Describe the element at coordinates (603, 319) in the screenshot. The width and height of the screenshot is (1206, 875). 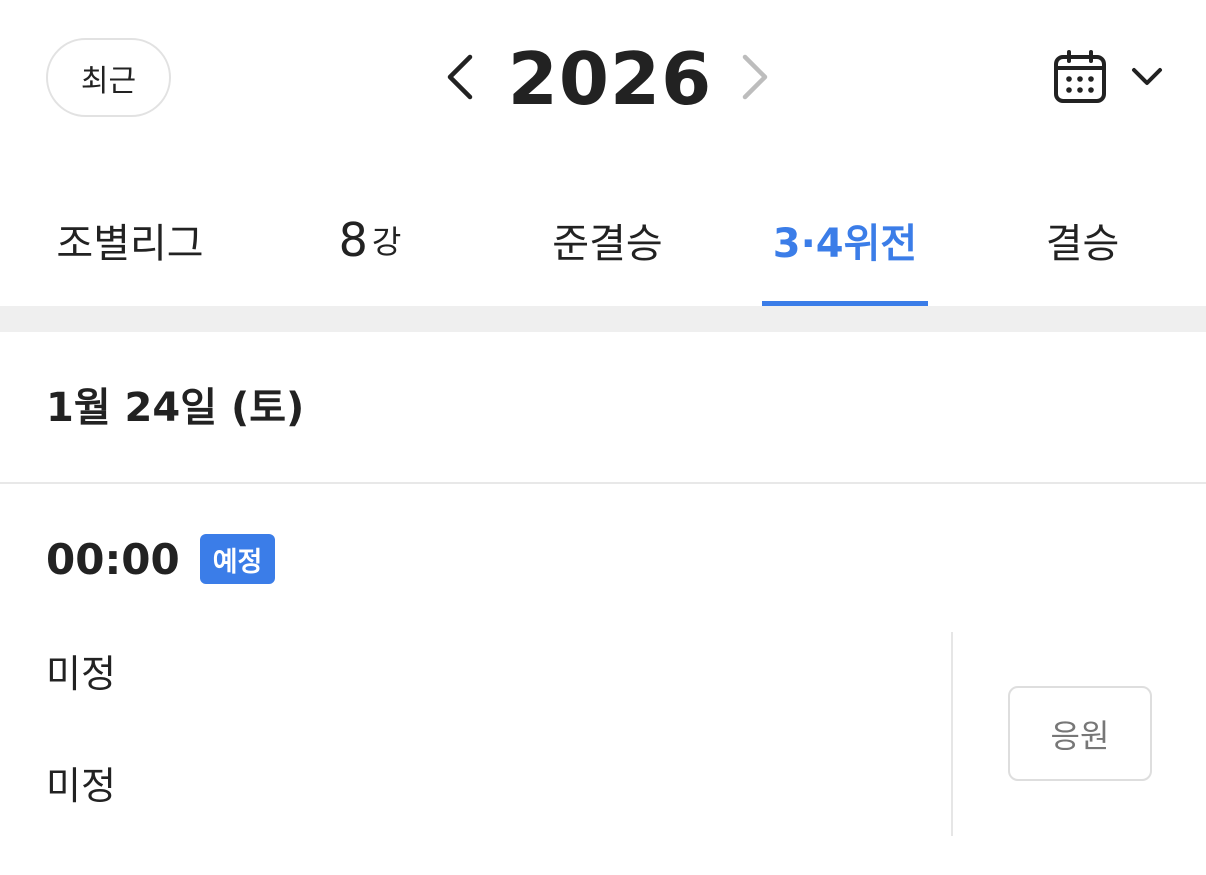
I see `section-divider` at that location.